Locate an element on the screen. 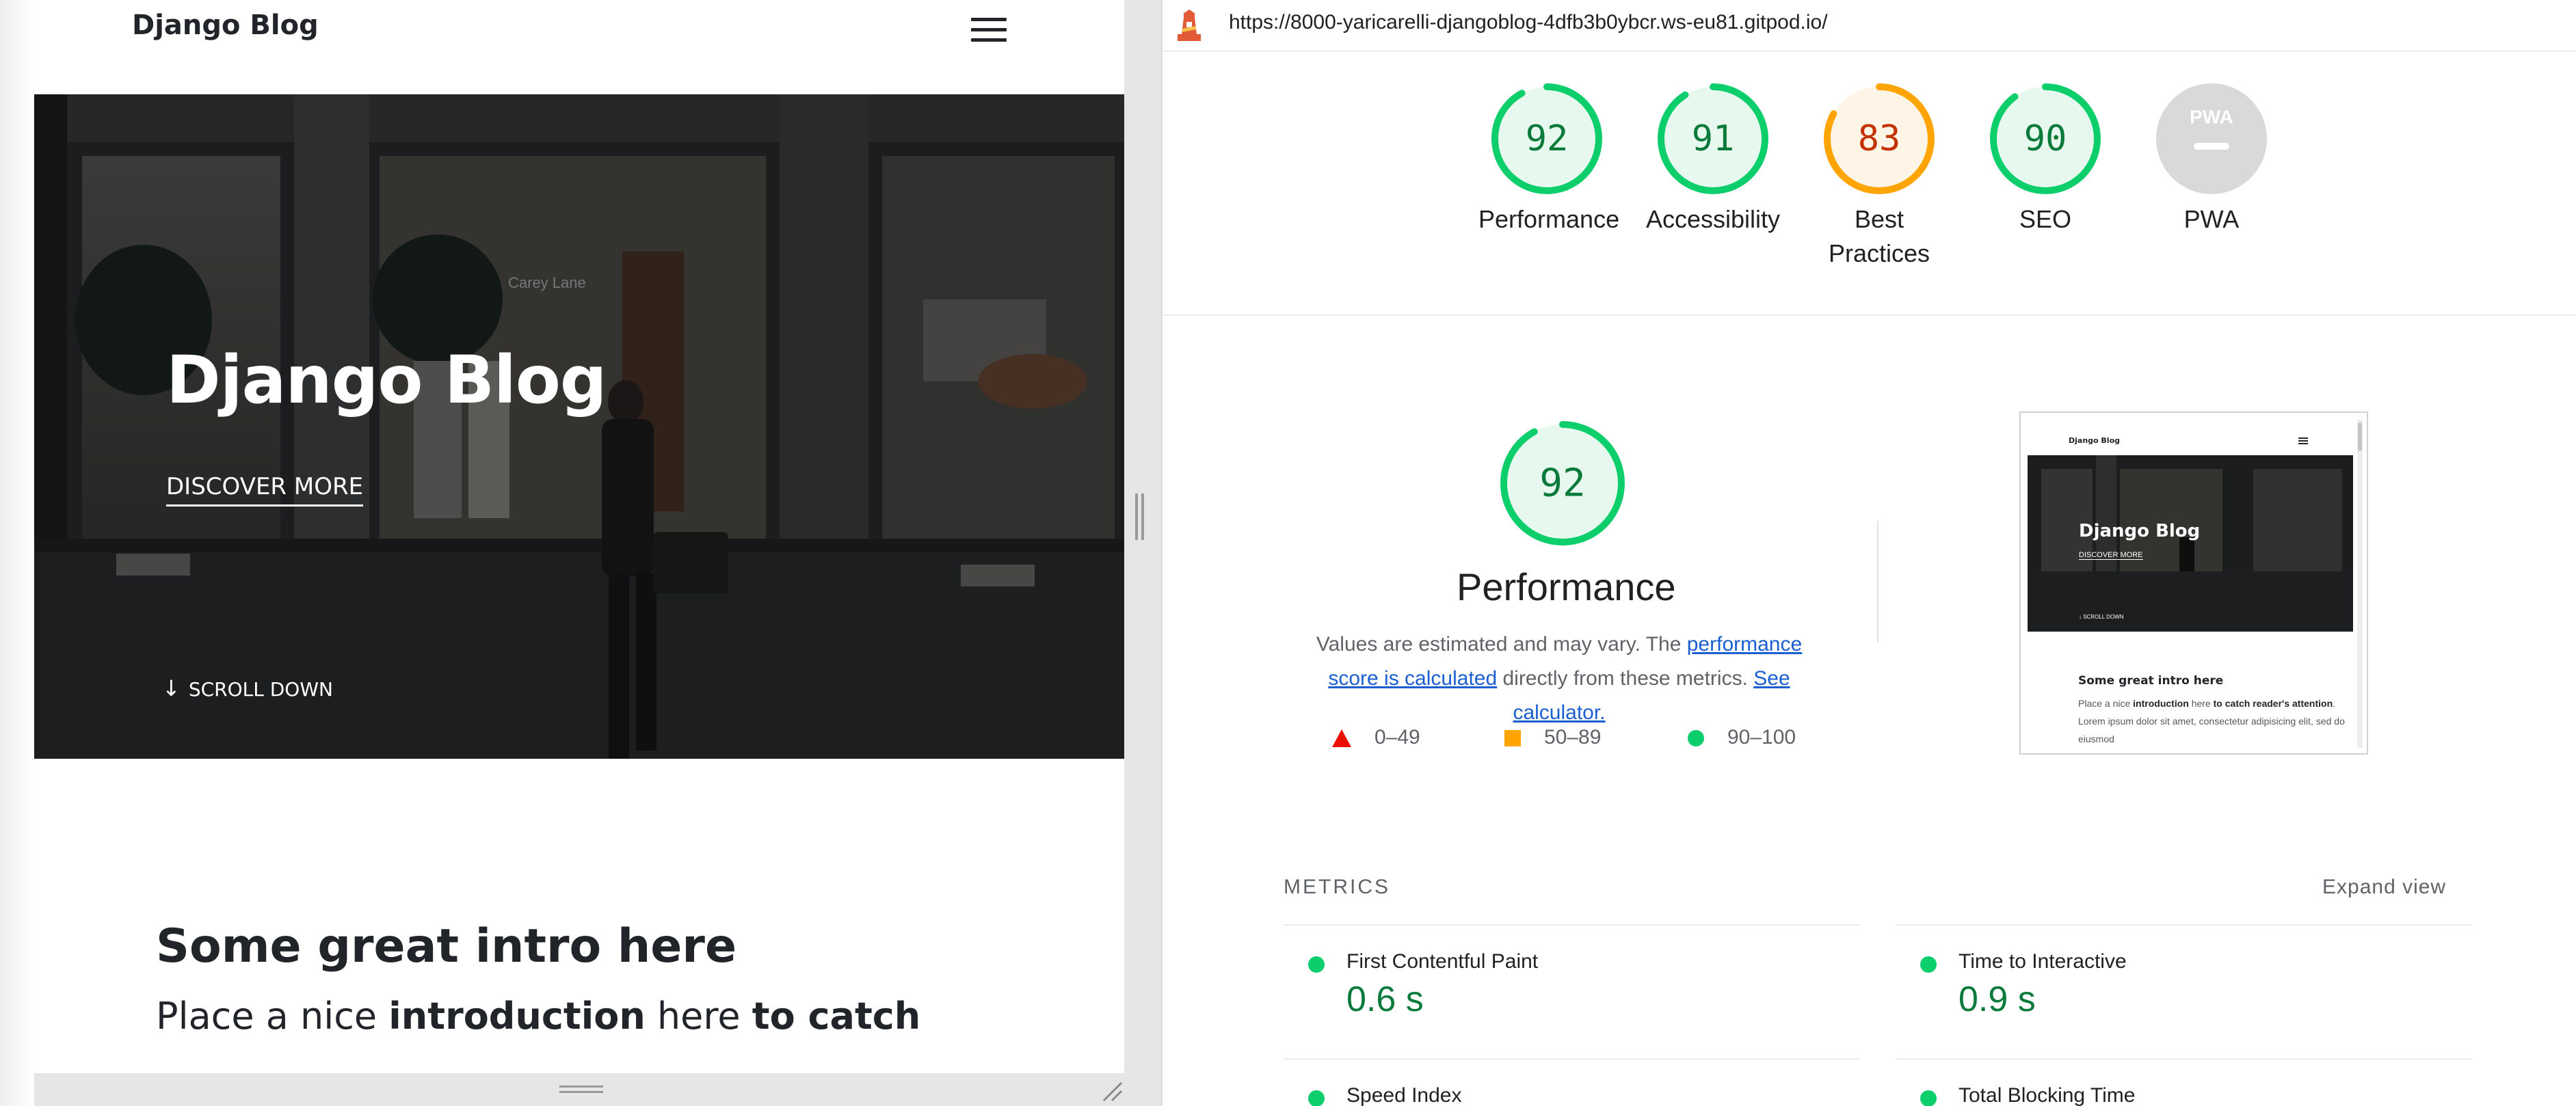 The width and height of the screenshot is (2576, 1106). device-bottom-bar is located at coordinates (579, 1089).